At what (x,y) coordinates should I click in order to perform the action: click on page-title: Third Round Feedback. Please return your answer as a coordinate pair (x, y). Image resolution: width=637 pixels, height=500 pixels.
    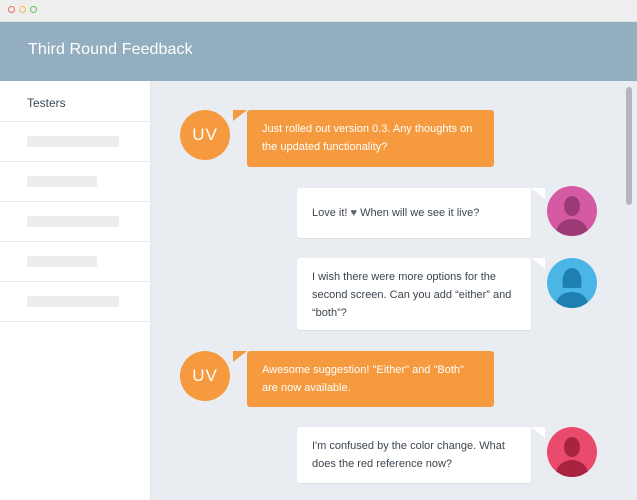
    Looking at the image, I should click on (110, 49).